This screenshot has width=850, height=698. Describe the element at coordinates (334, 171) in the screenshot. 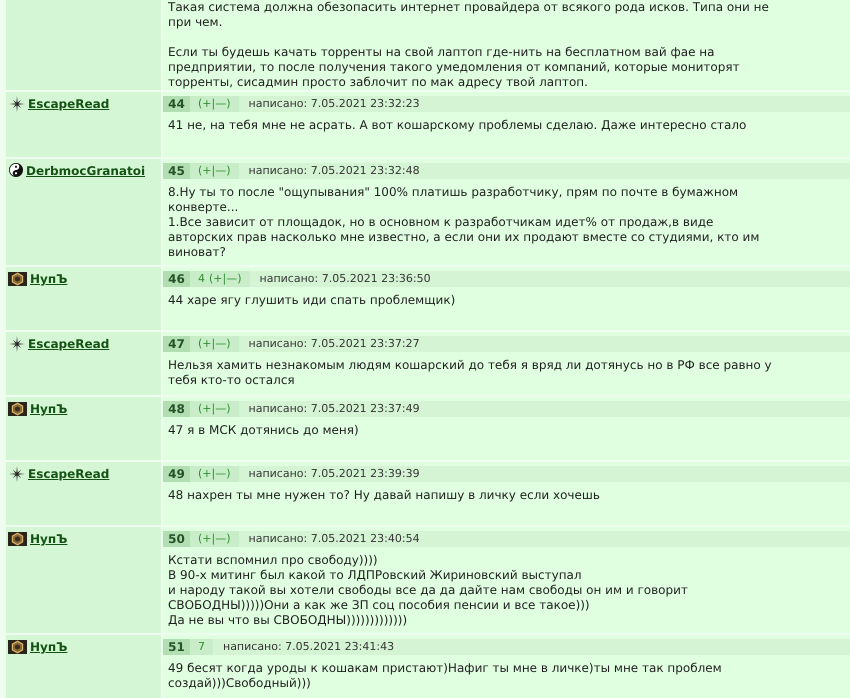

I see `post-date: написано: 7.05.2021 23:32:48` at that location.